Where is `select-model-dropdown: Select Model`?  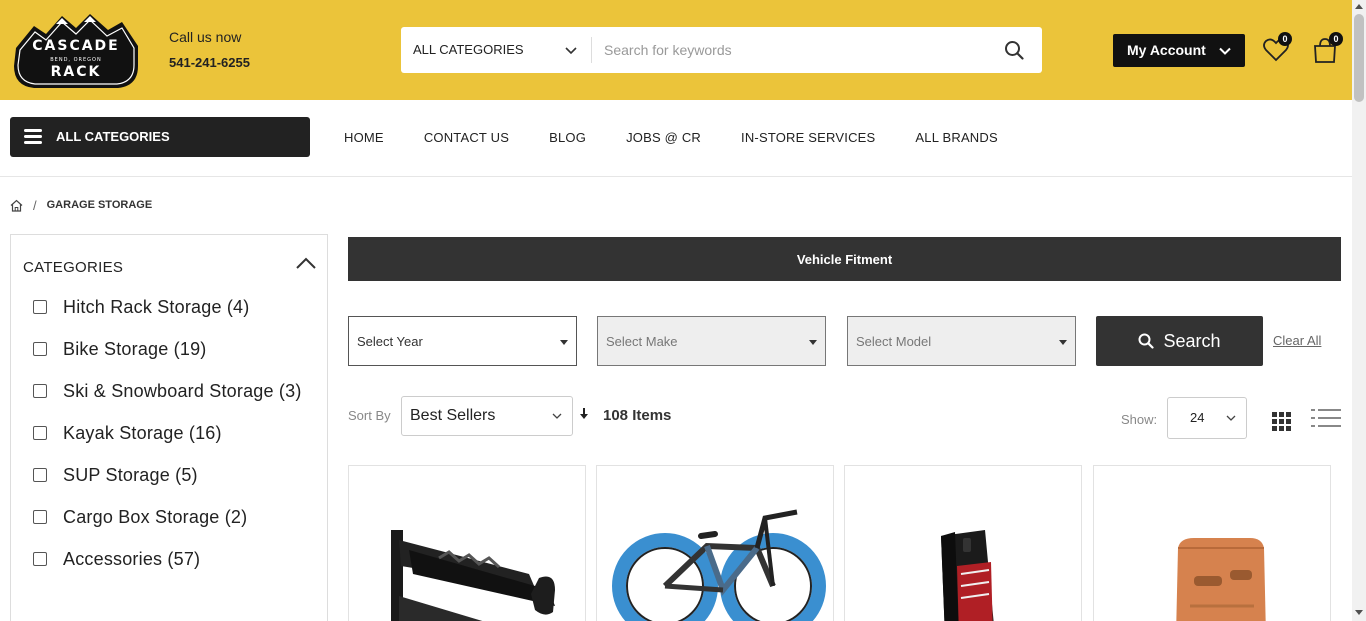
select-model-dropdown: Select Model is located at coordinates (961, 341).